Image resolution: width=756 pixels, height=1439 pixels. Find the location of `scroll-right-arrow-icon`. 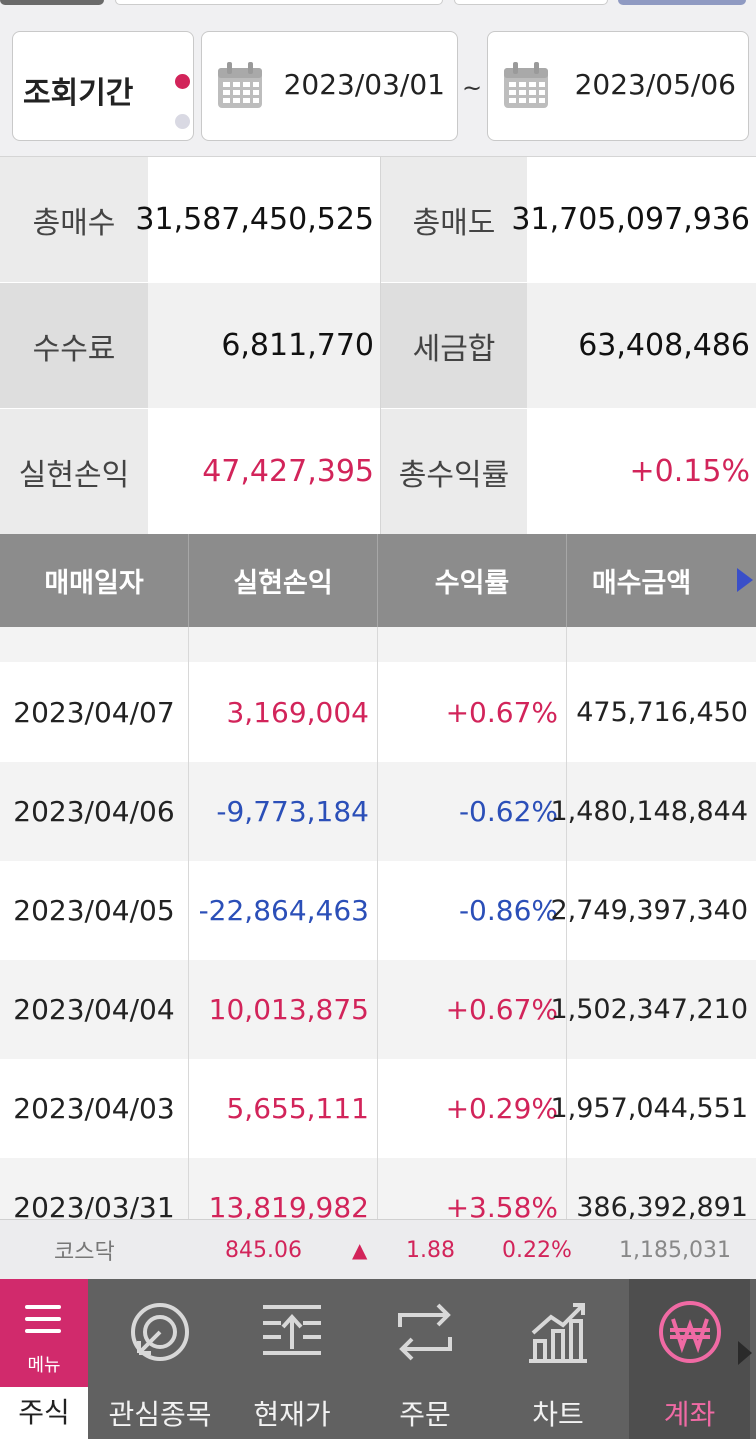

scroll-right-arrow-icon is located at coordinates (745, 580).